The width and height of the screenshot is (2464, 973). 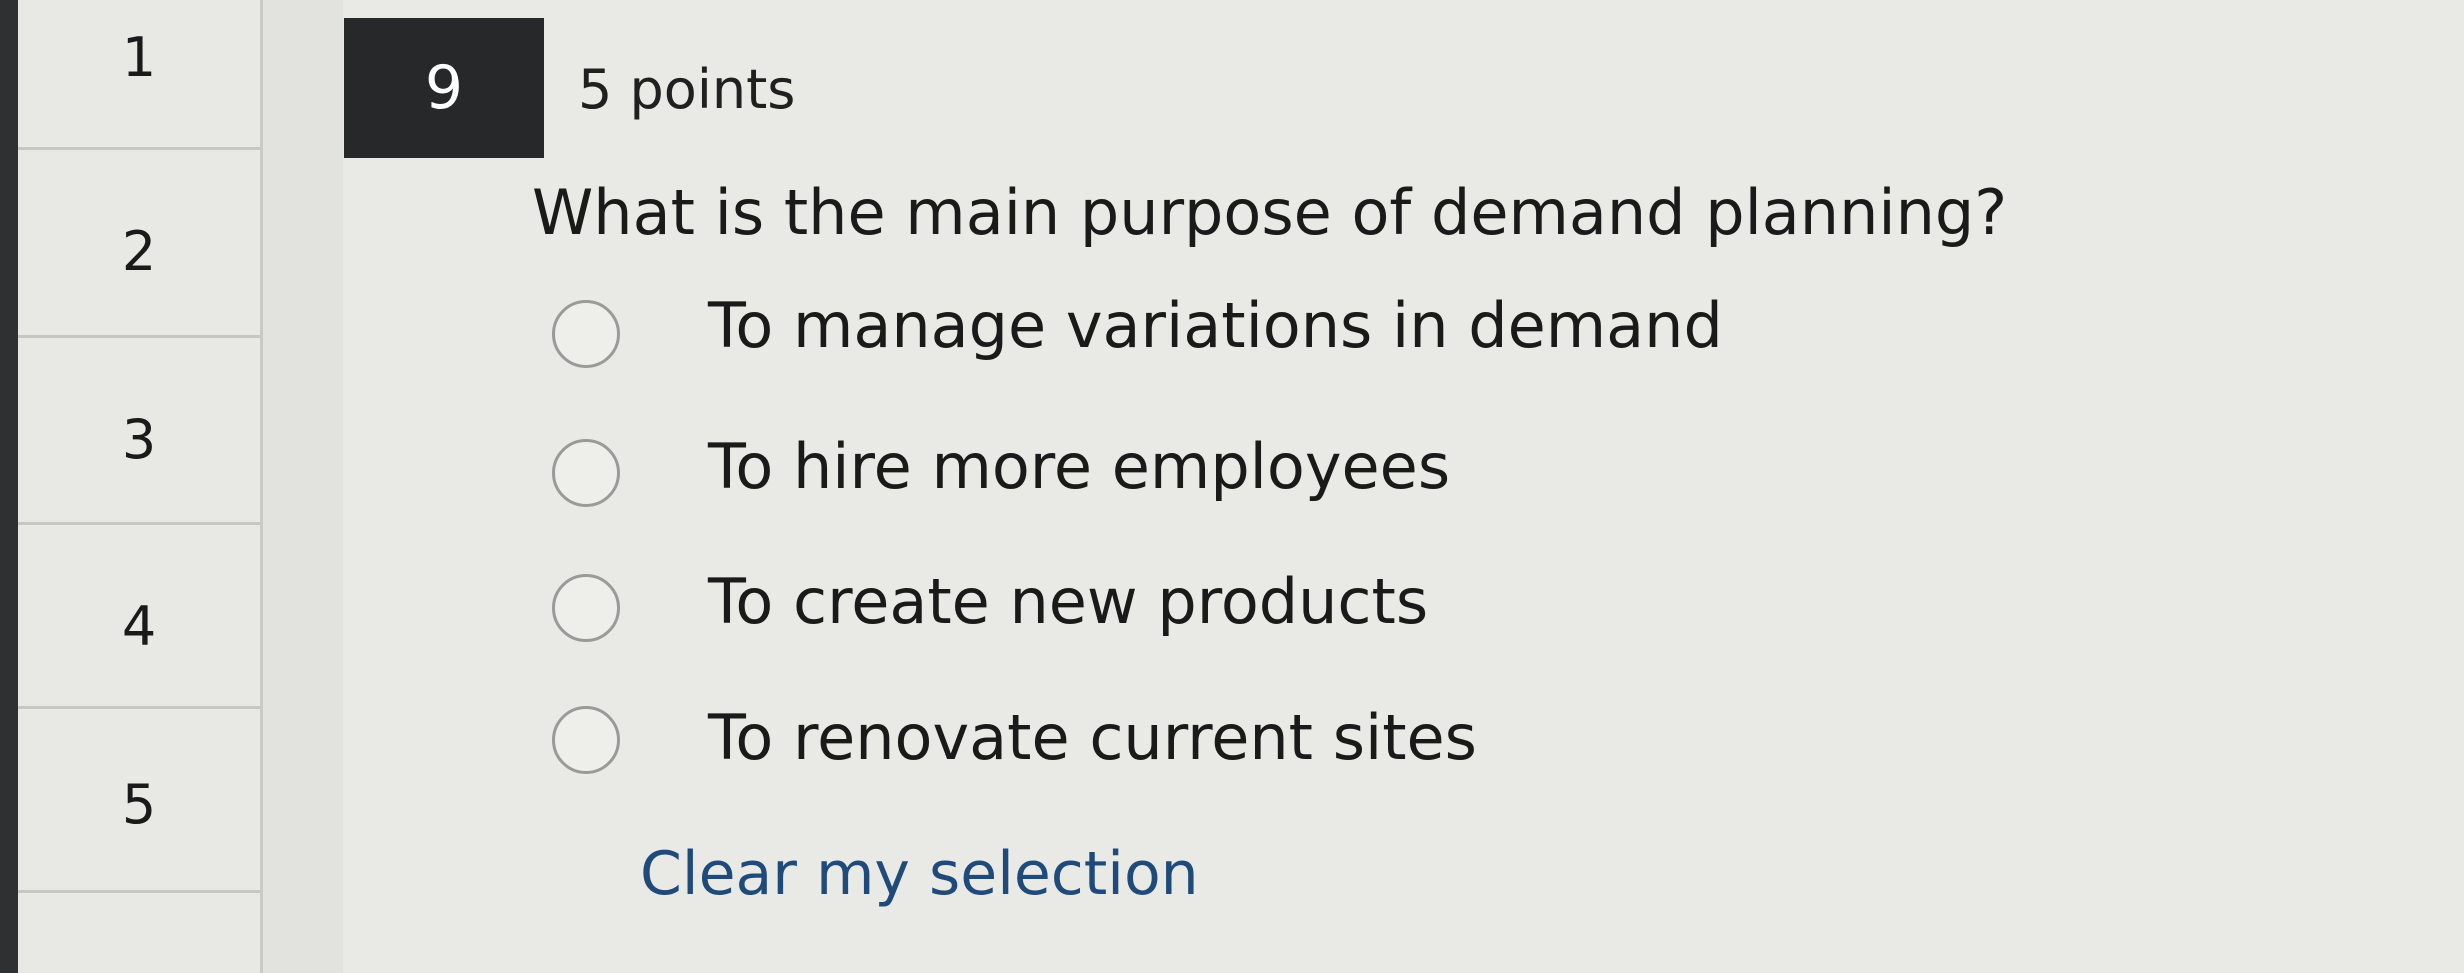 What do you see at coordinates (139, 57) in the screenshot?
I see `nav-question-number: 1` at bounding box center [139, 57].